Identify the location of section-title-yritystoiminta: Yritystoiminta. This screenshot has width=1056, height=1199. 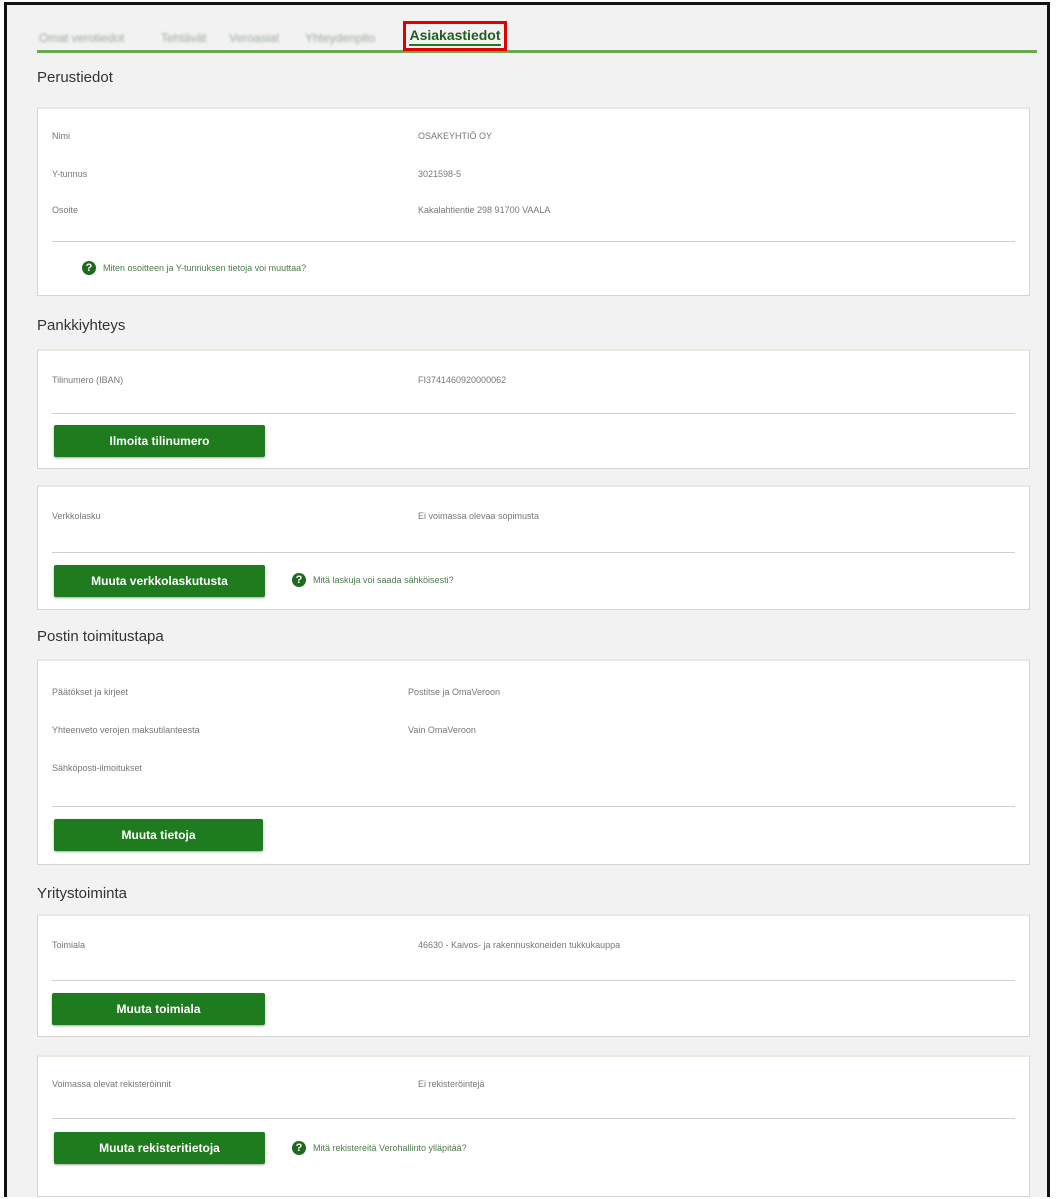
(82, 893).